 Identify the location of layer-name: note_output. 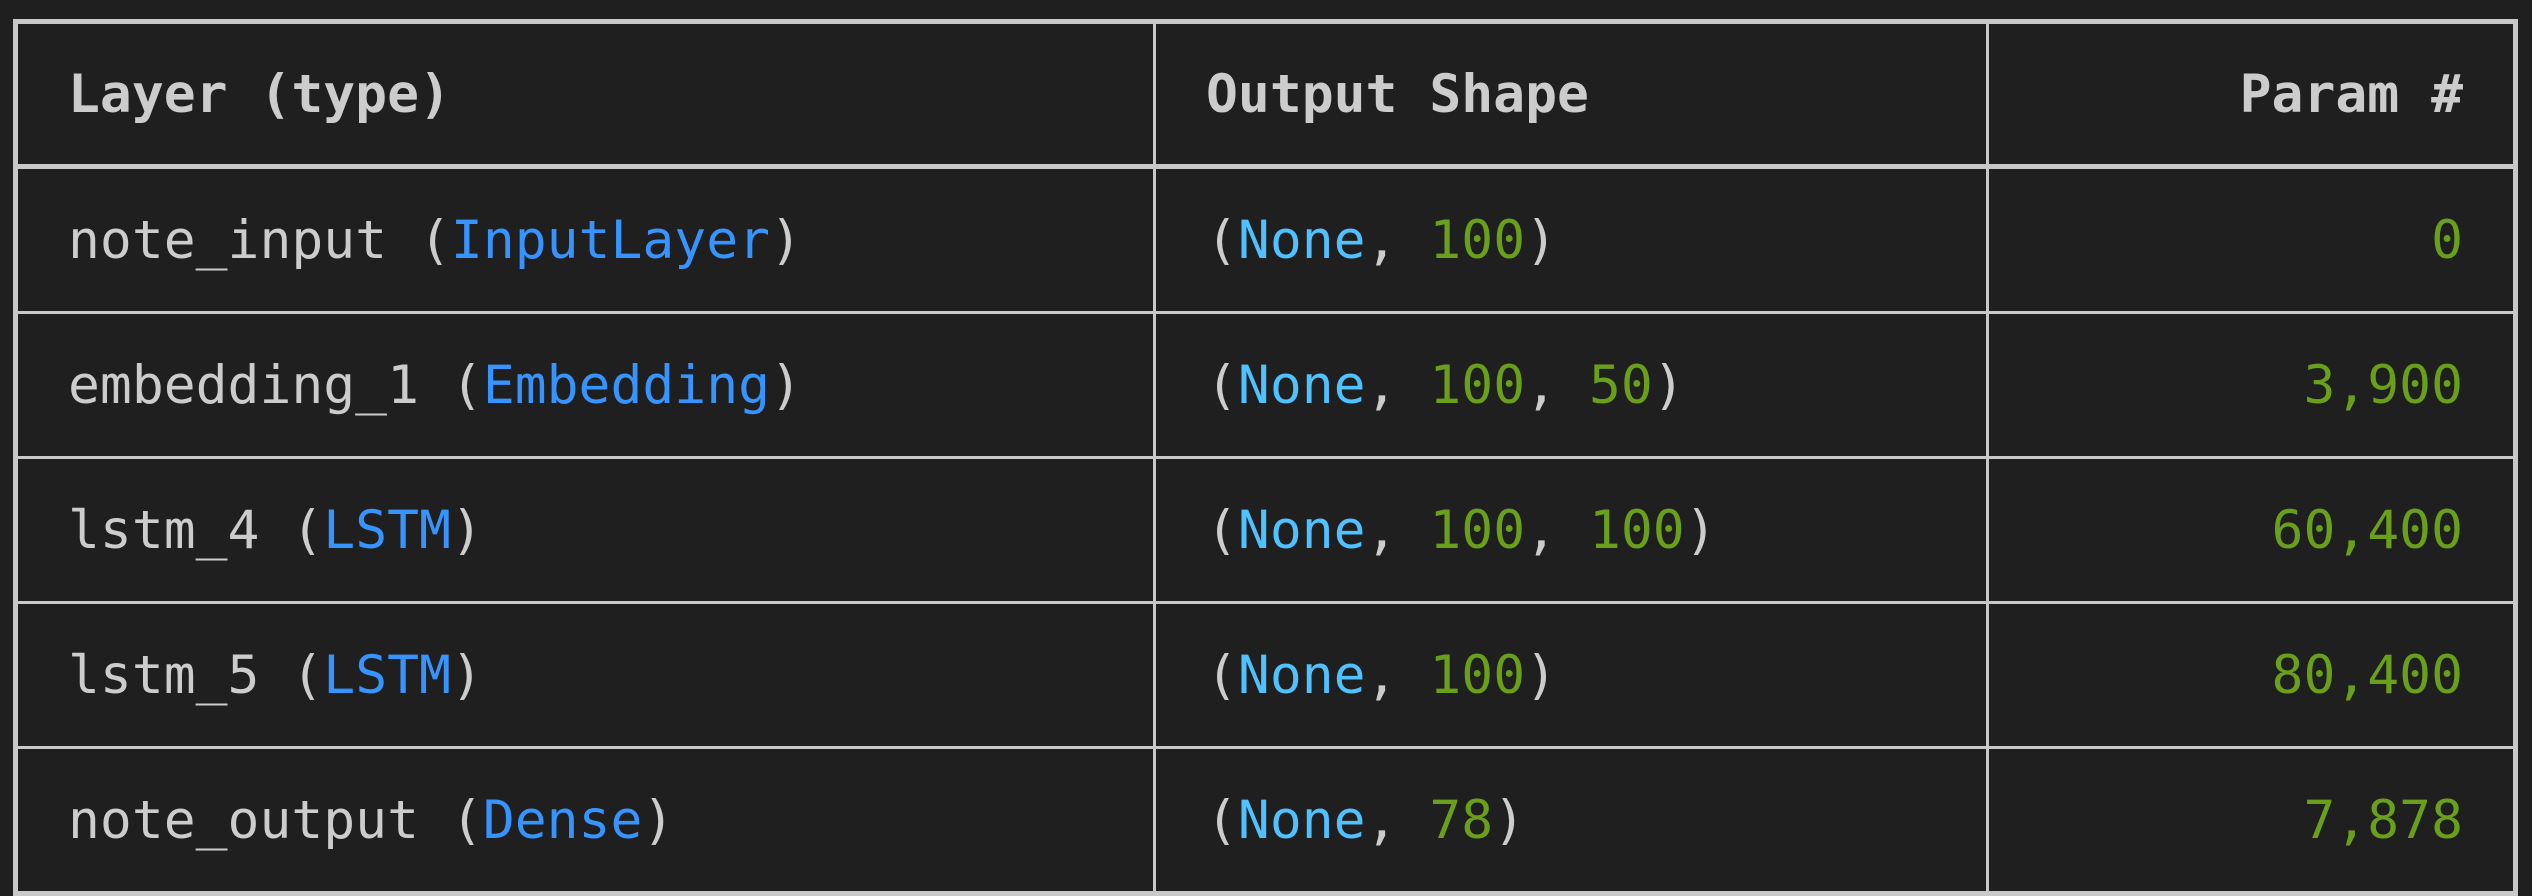
(243, 820).